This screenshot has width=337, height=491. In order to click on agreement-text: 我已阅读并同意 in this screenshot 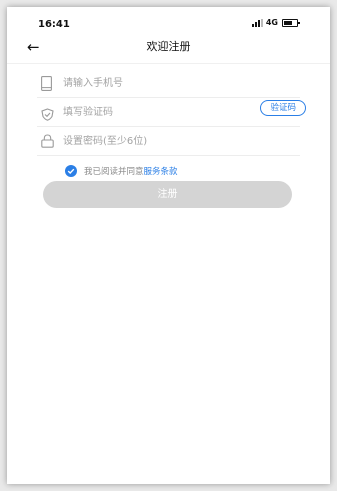, I will do `click(114, 172)`.